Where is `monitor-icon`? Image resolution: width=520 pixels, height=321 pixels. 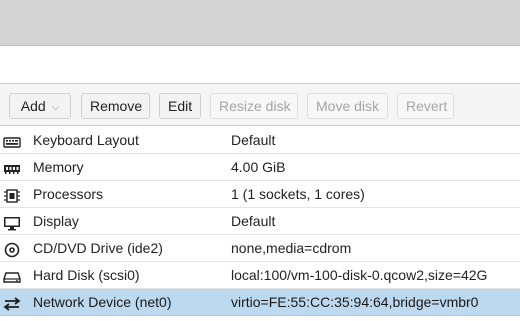 monitor-icon is located at coordinates (12, 222).